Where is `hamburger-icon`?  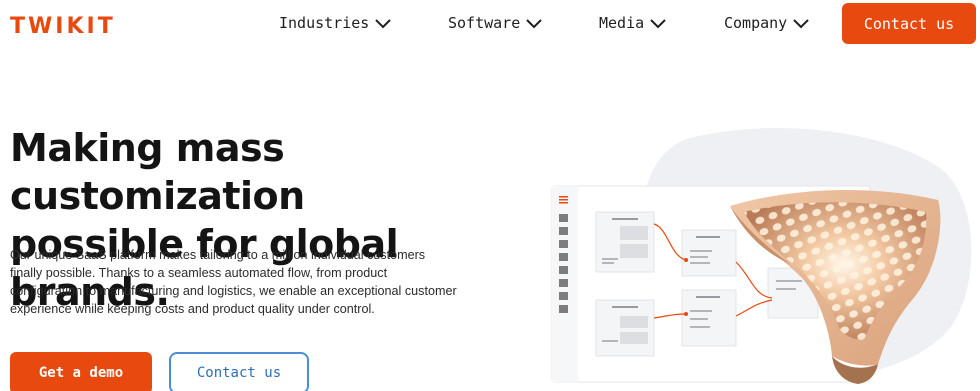
hamburger-icon is located at coordinates (563, 200).